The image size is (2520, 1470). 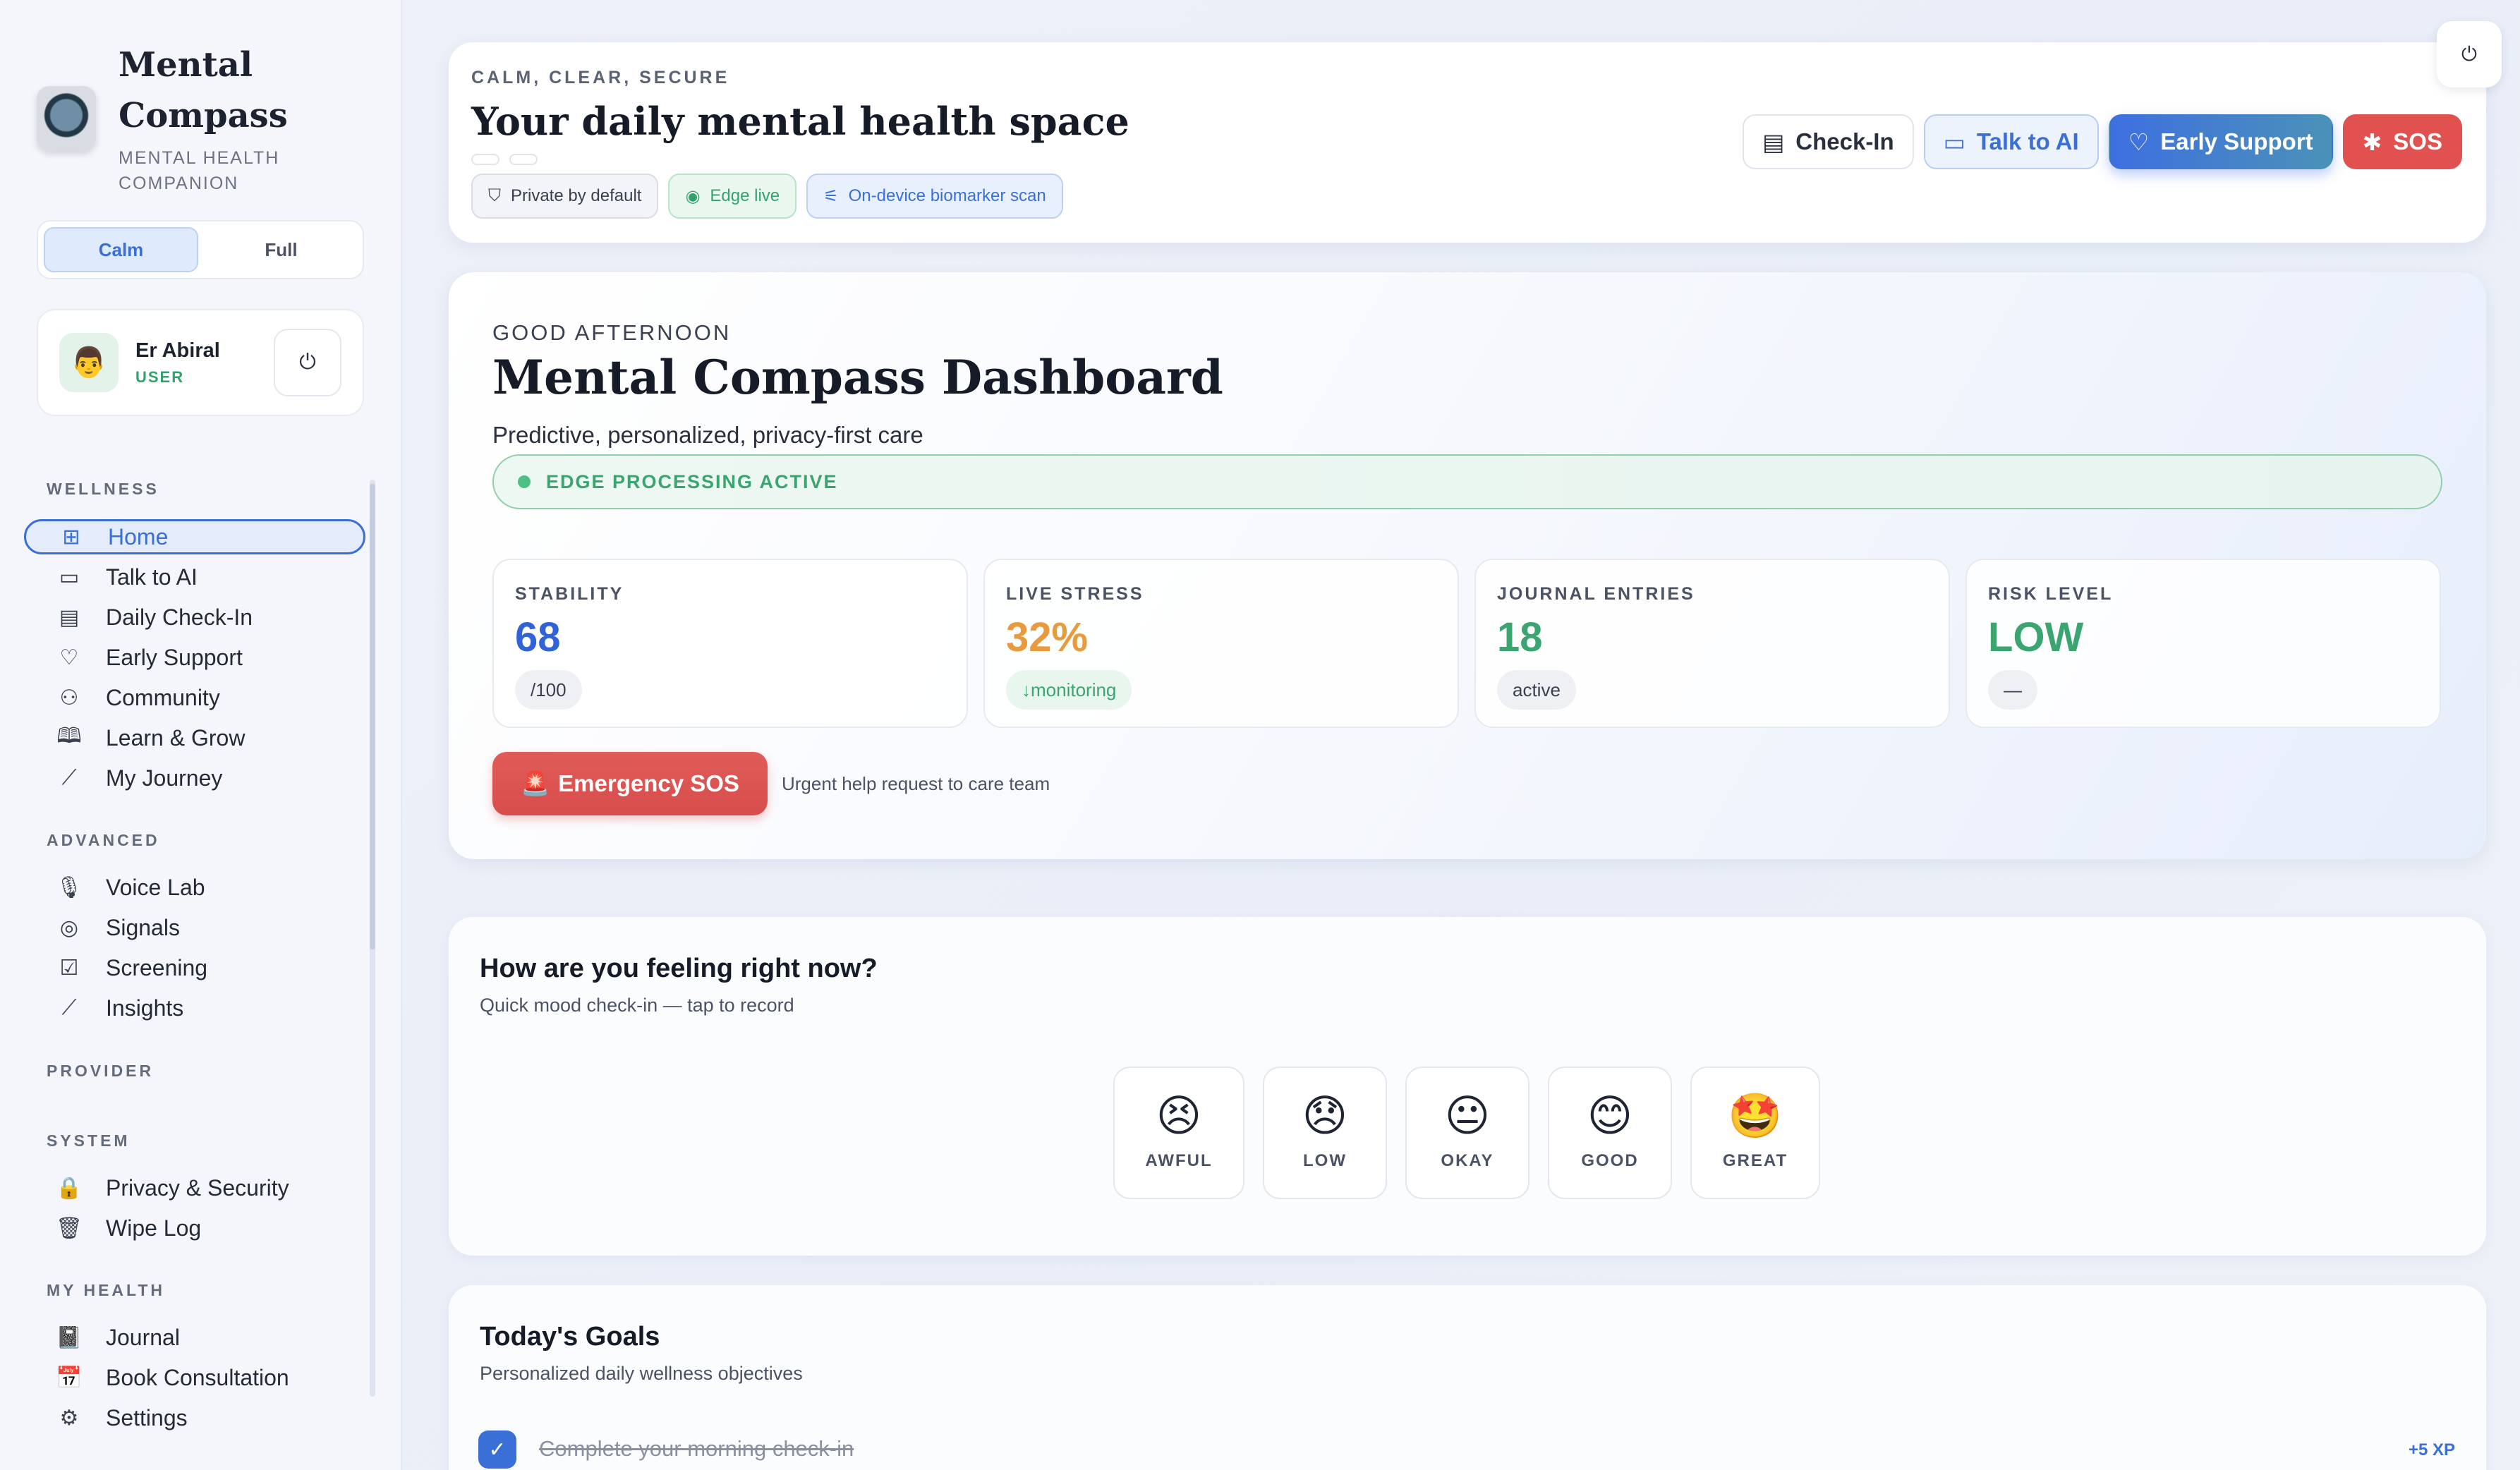 What do you see at coordinates (1467, 481) in the screenshot?
I see `edge-status-bar: EDGE PROCESSING ACTIVE` at bounding box center [1467, 481].